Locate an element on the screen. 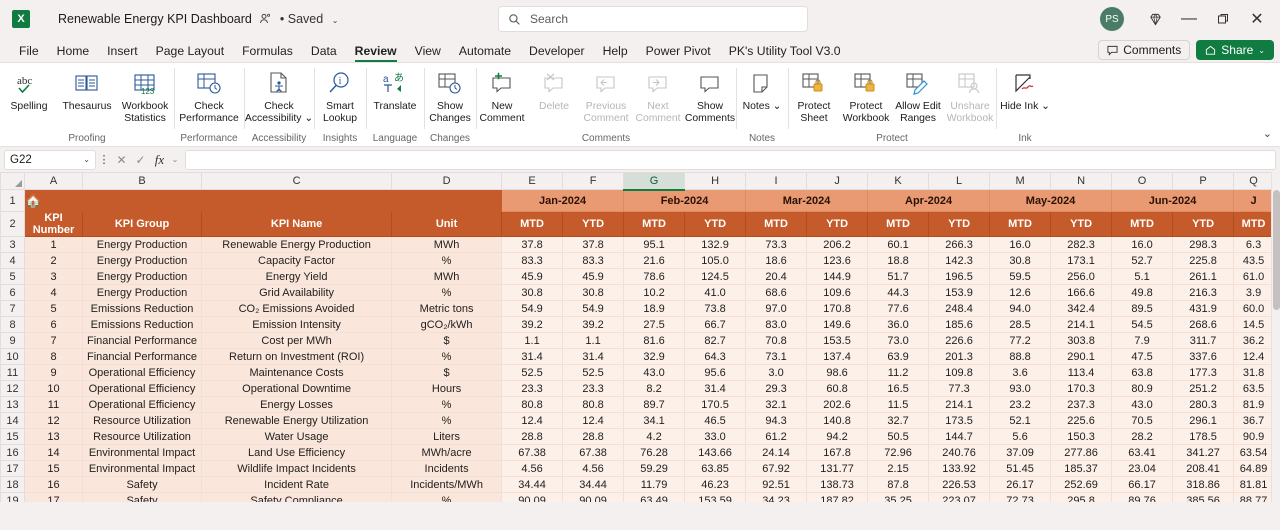  row-header-13: 13 is located at coordinates (12, 404).